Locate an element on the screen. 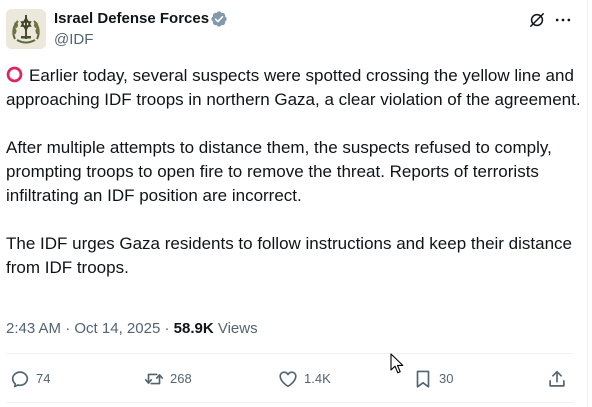  share-icon is located at coordinates (557, 378).